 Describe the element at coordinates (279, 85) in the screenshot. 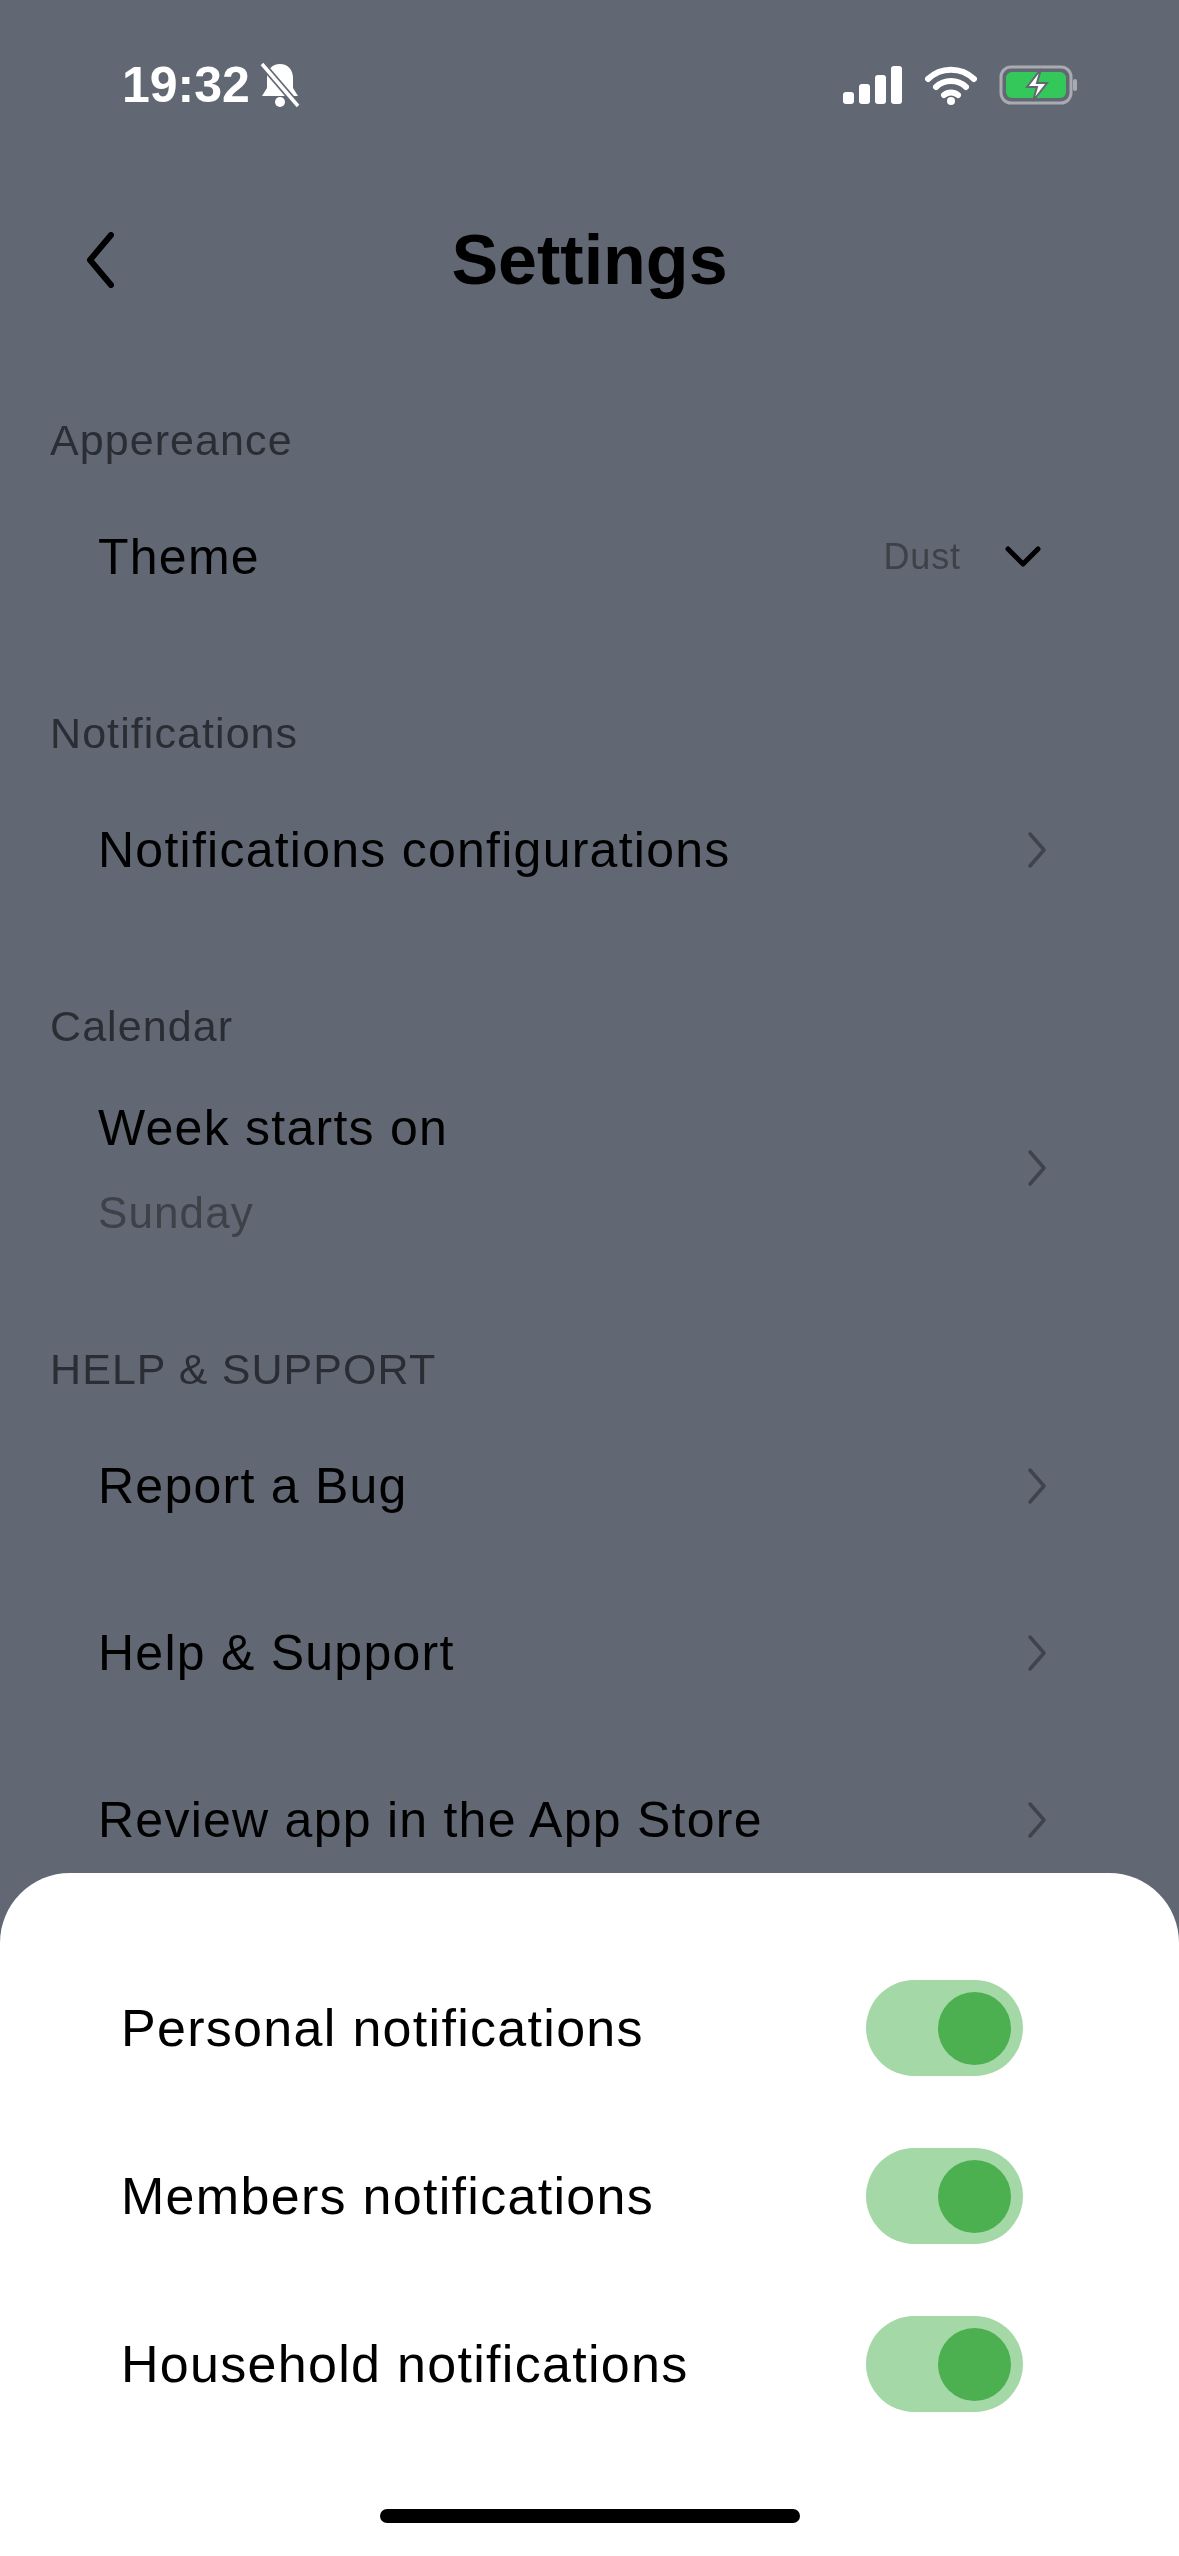

I see `bell-slash-icon` at that location.